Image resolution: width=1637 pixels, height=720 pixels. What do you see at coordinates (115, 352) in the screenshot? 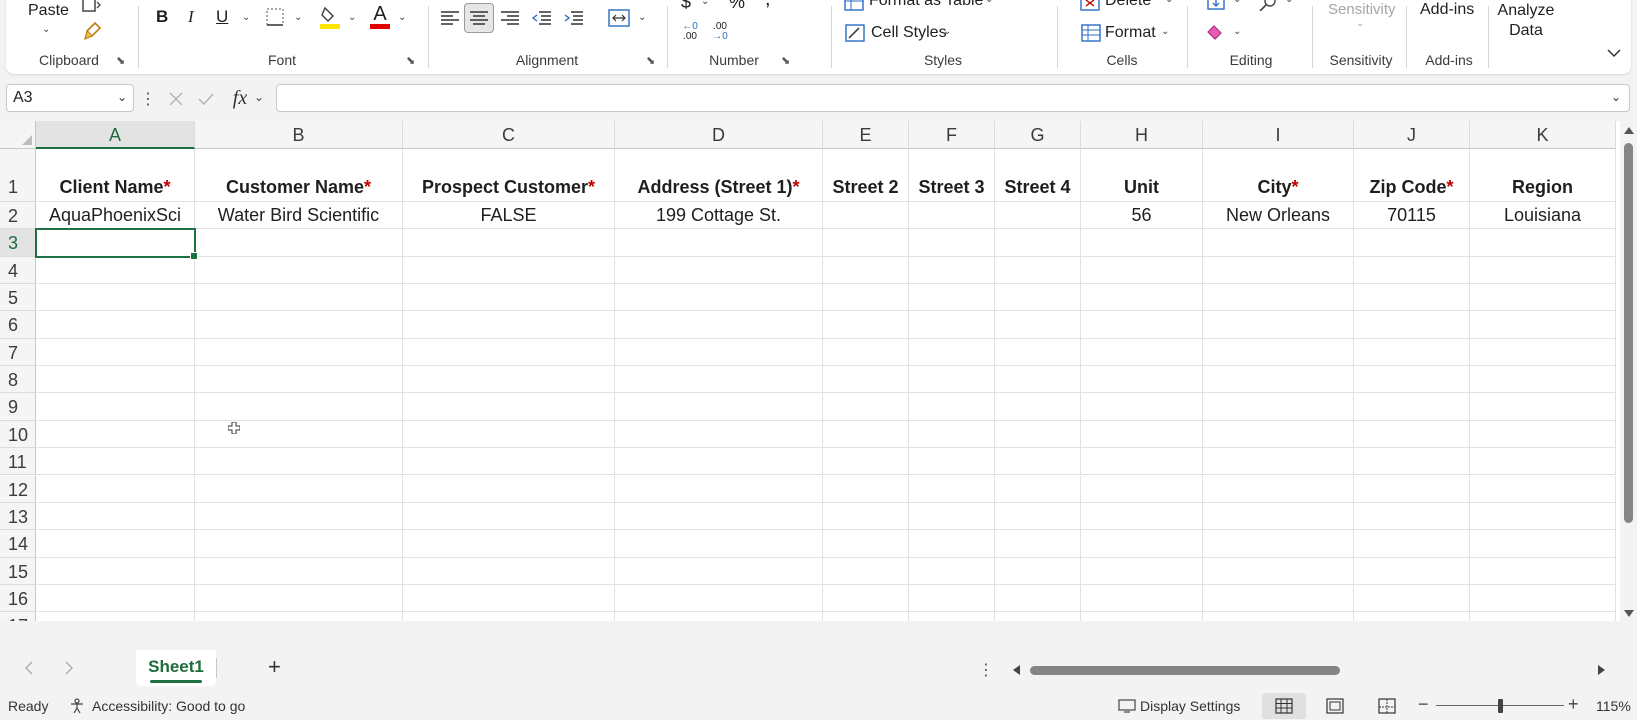
I see `cell-a7` at bounding box center [115, 352].